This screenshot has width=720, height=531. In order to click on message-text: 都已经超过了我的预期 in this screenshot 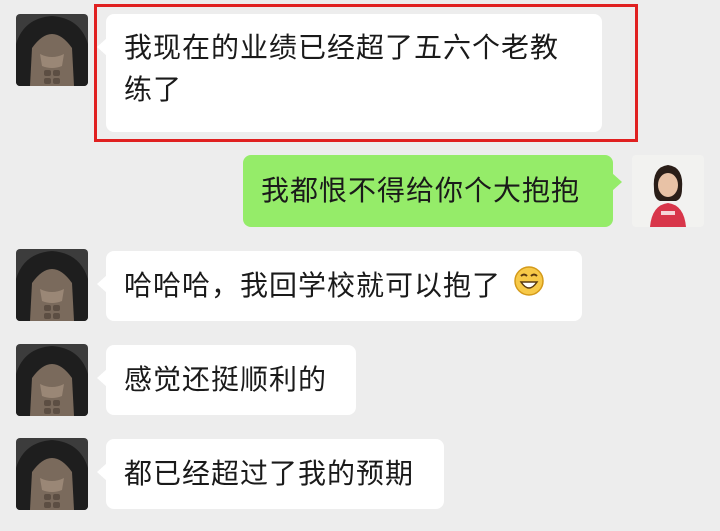, I will do `click(269, 473)`.